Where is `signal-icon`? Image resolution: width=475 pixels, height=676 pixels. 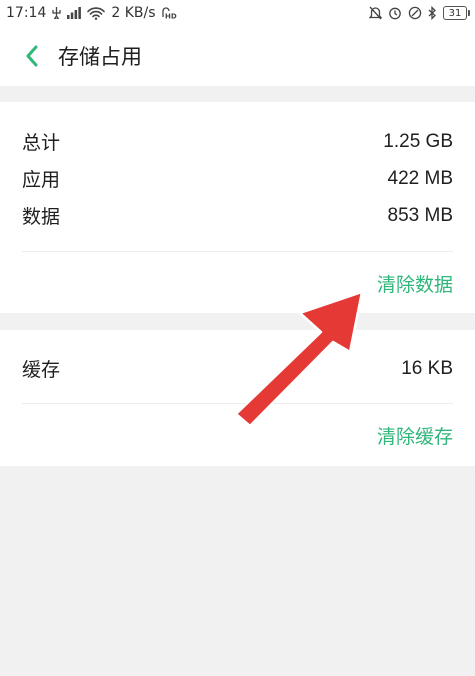
signal-icon is located at coordinates (74, 13).